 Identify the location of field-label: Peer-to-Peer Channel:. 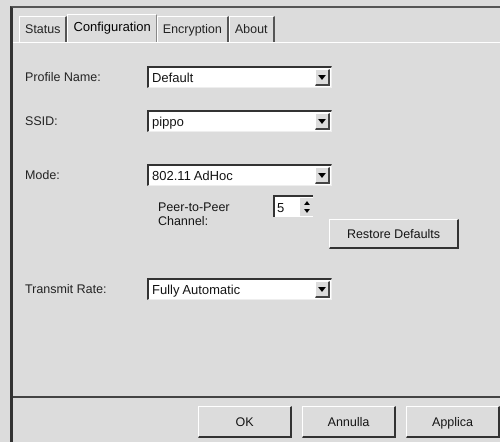
(194, 214).